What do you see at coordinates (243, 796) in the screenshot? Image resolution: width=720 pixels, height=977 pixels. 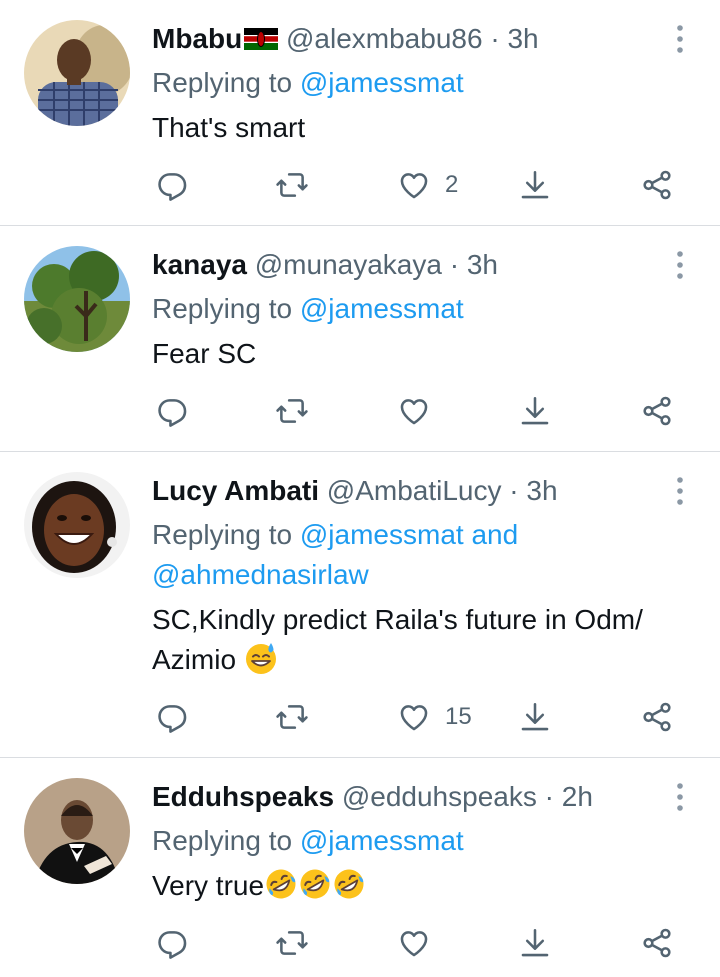 I see `display-name: Edduhspeaks` at bounding box center [243, 796].